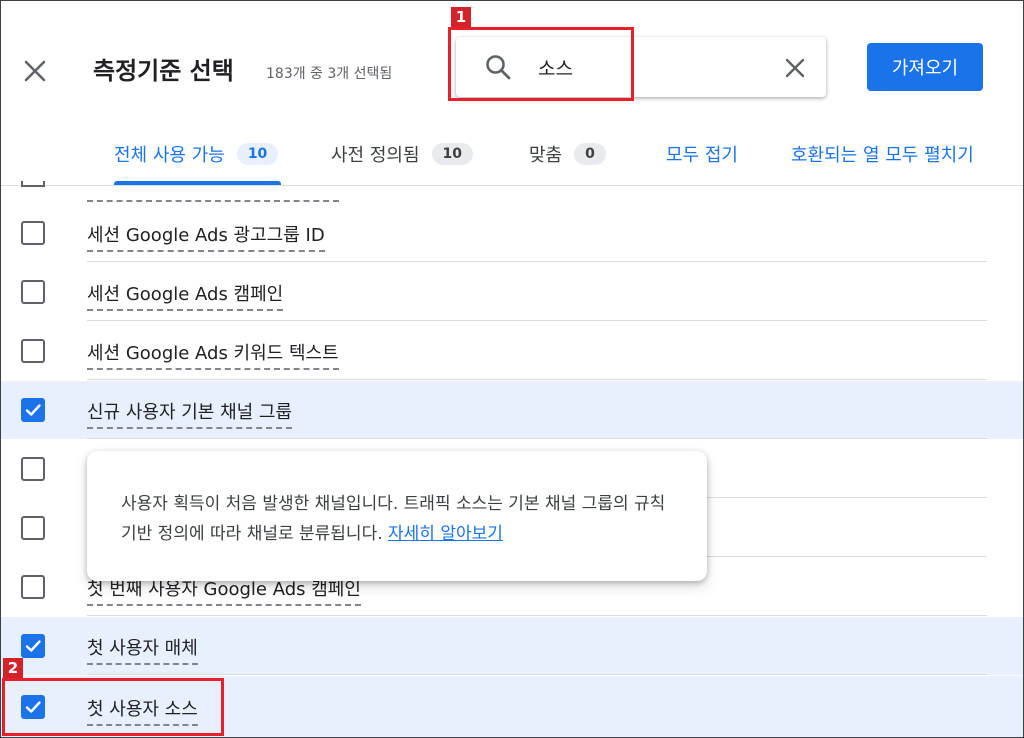  What do you see at coordinates (590, 154) in the screenshot?
I see `tab-count-badge: 0` at bounding box center [590, 154].